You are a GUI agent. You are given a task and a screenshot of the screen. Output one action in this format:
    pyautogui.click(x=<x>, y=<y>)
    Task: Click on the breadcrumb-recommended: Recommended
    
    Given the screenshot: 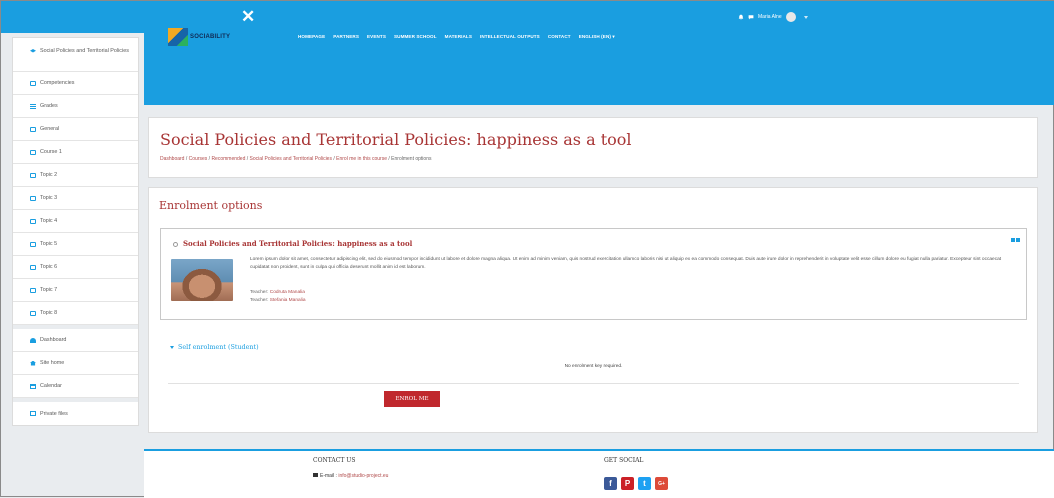 What is the action you would take?
    pyautogui.click(x=228, y=159)
    